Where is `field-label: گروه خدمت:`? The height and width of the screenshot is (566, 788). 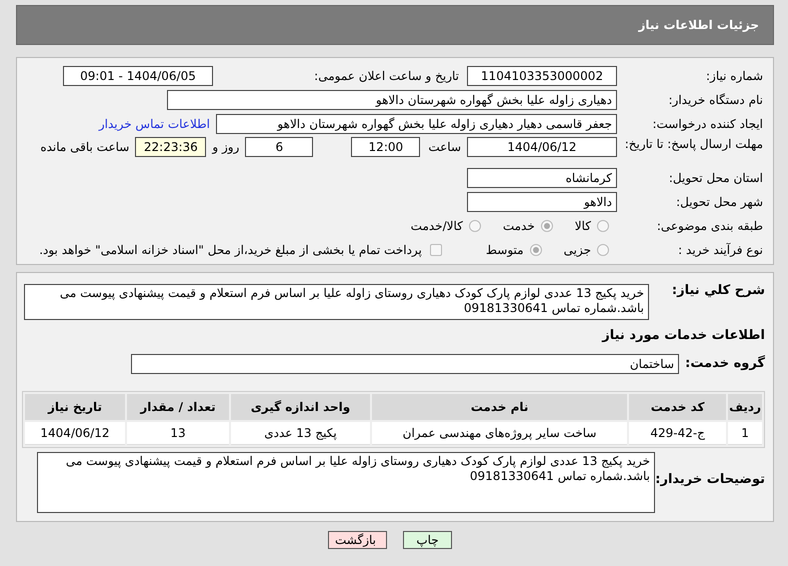
field-label: گروه خدمت: is located at coordinates (725, 363).